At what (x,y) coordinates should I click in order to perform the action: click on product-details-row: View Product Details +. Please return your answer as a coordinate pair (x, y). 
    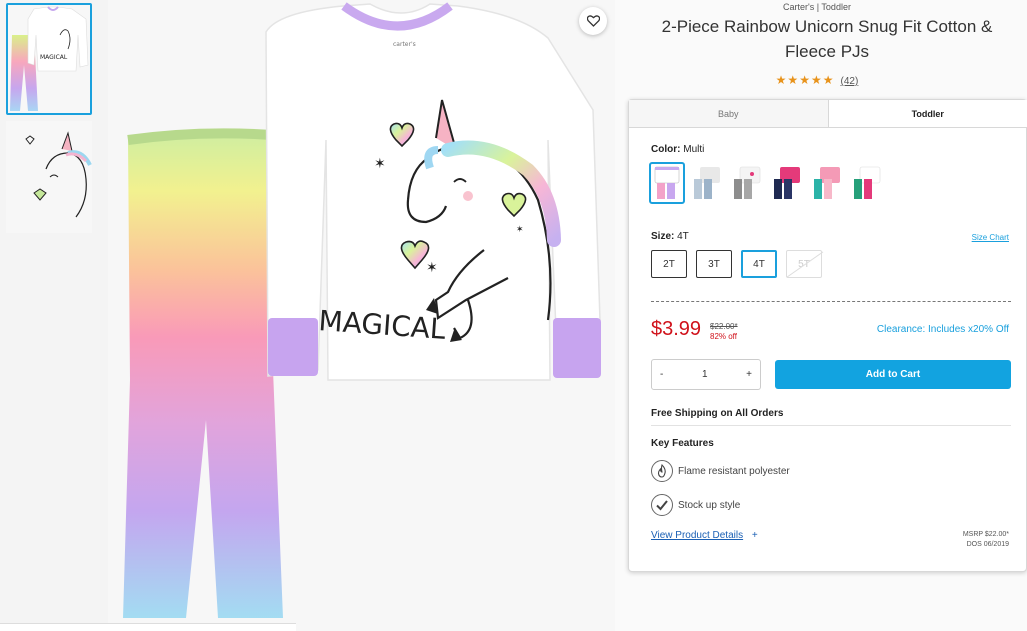
    Looking at the image, I should click on (704, 535).